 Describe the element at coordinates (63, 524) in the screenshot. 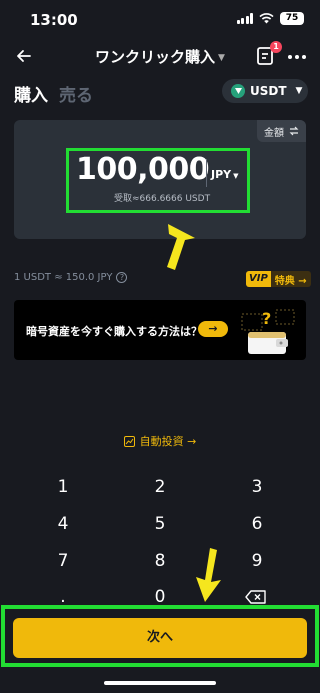

I see `key-4: 4` at that location.